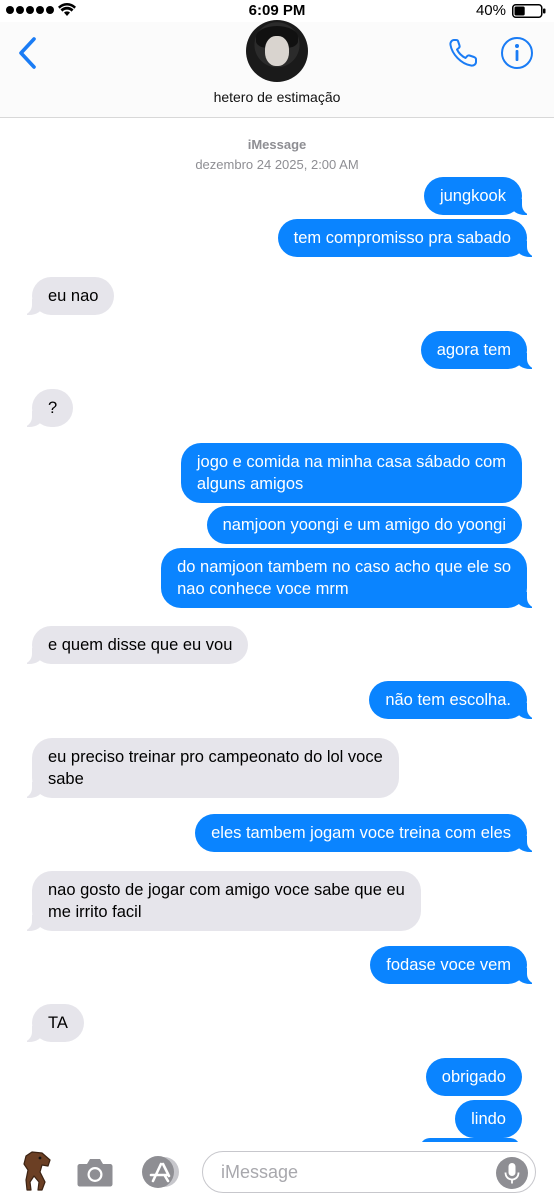  What do you see at coordinates (448, 700) in the screenshot?
I see `message-text: não tem escolha.` at bounding box center [448, 700].